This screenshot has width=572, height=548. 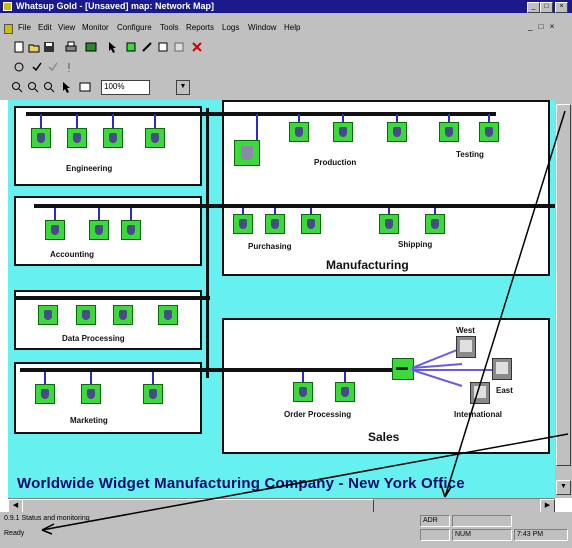 What do you see at coordinates (91, 47) in the screenshot?
I see `map-icon` at bounding box center [91, 47].